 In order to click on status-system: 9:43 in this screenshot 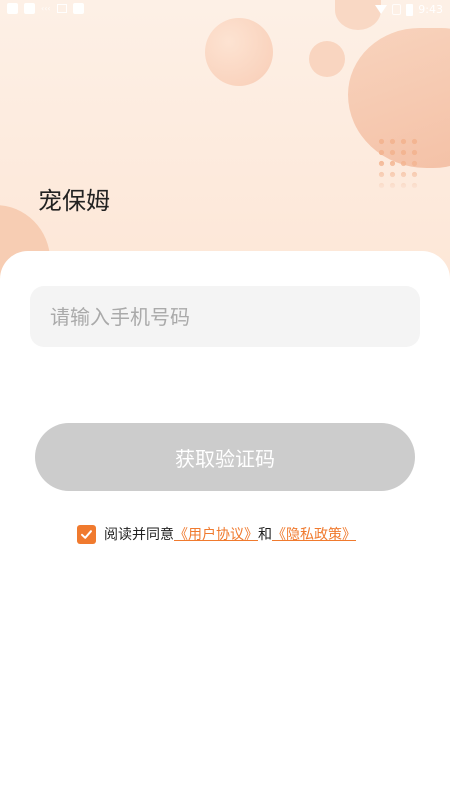, I will do `click(409, 9)`.